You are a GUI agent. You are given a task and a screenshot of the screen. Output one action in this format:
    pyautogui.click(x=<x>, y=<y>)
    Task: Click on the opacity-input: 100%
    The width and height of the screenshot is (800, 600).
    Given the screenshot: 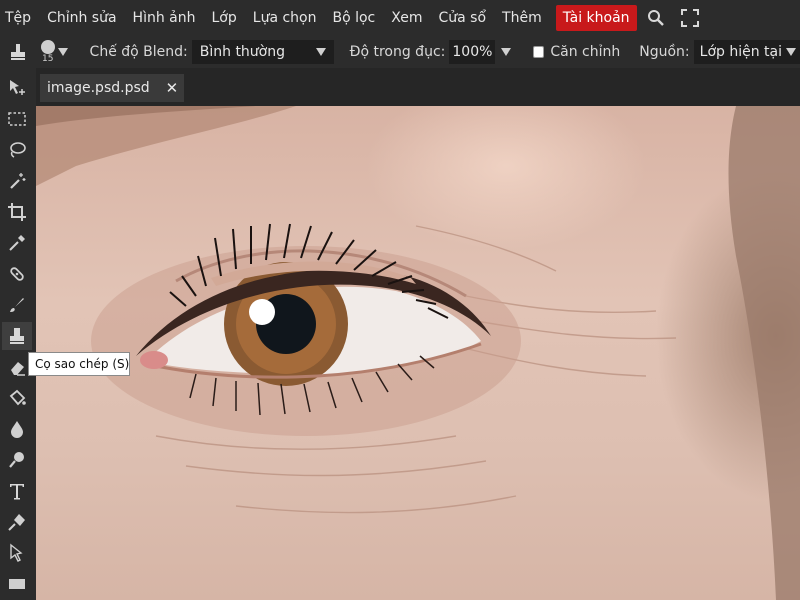 What is the action you would take?
    pyautogui.click(x=472, y=52)
    